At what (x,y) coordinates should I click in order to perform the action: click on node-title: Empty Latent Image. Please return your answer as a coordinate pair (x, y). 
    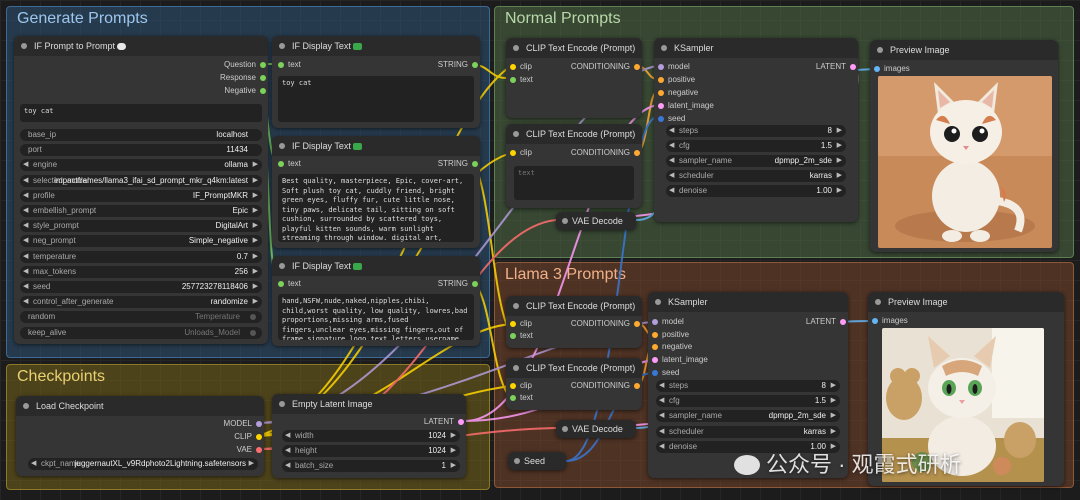
    Looking at the image, I should click on (369, 404).